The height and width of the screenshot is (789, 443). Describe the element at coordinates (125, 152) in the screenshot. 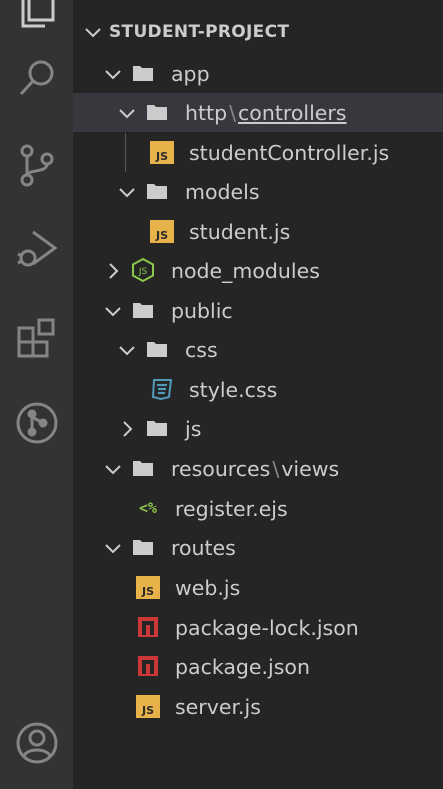

I see `indent-guide` at that location.